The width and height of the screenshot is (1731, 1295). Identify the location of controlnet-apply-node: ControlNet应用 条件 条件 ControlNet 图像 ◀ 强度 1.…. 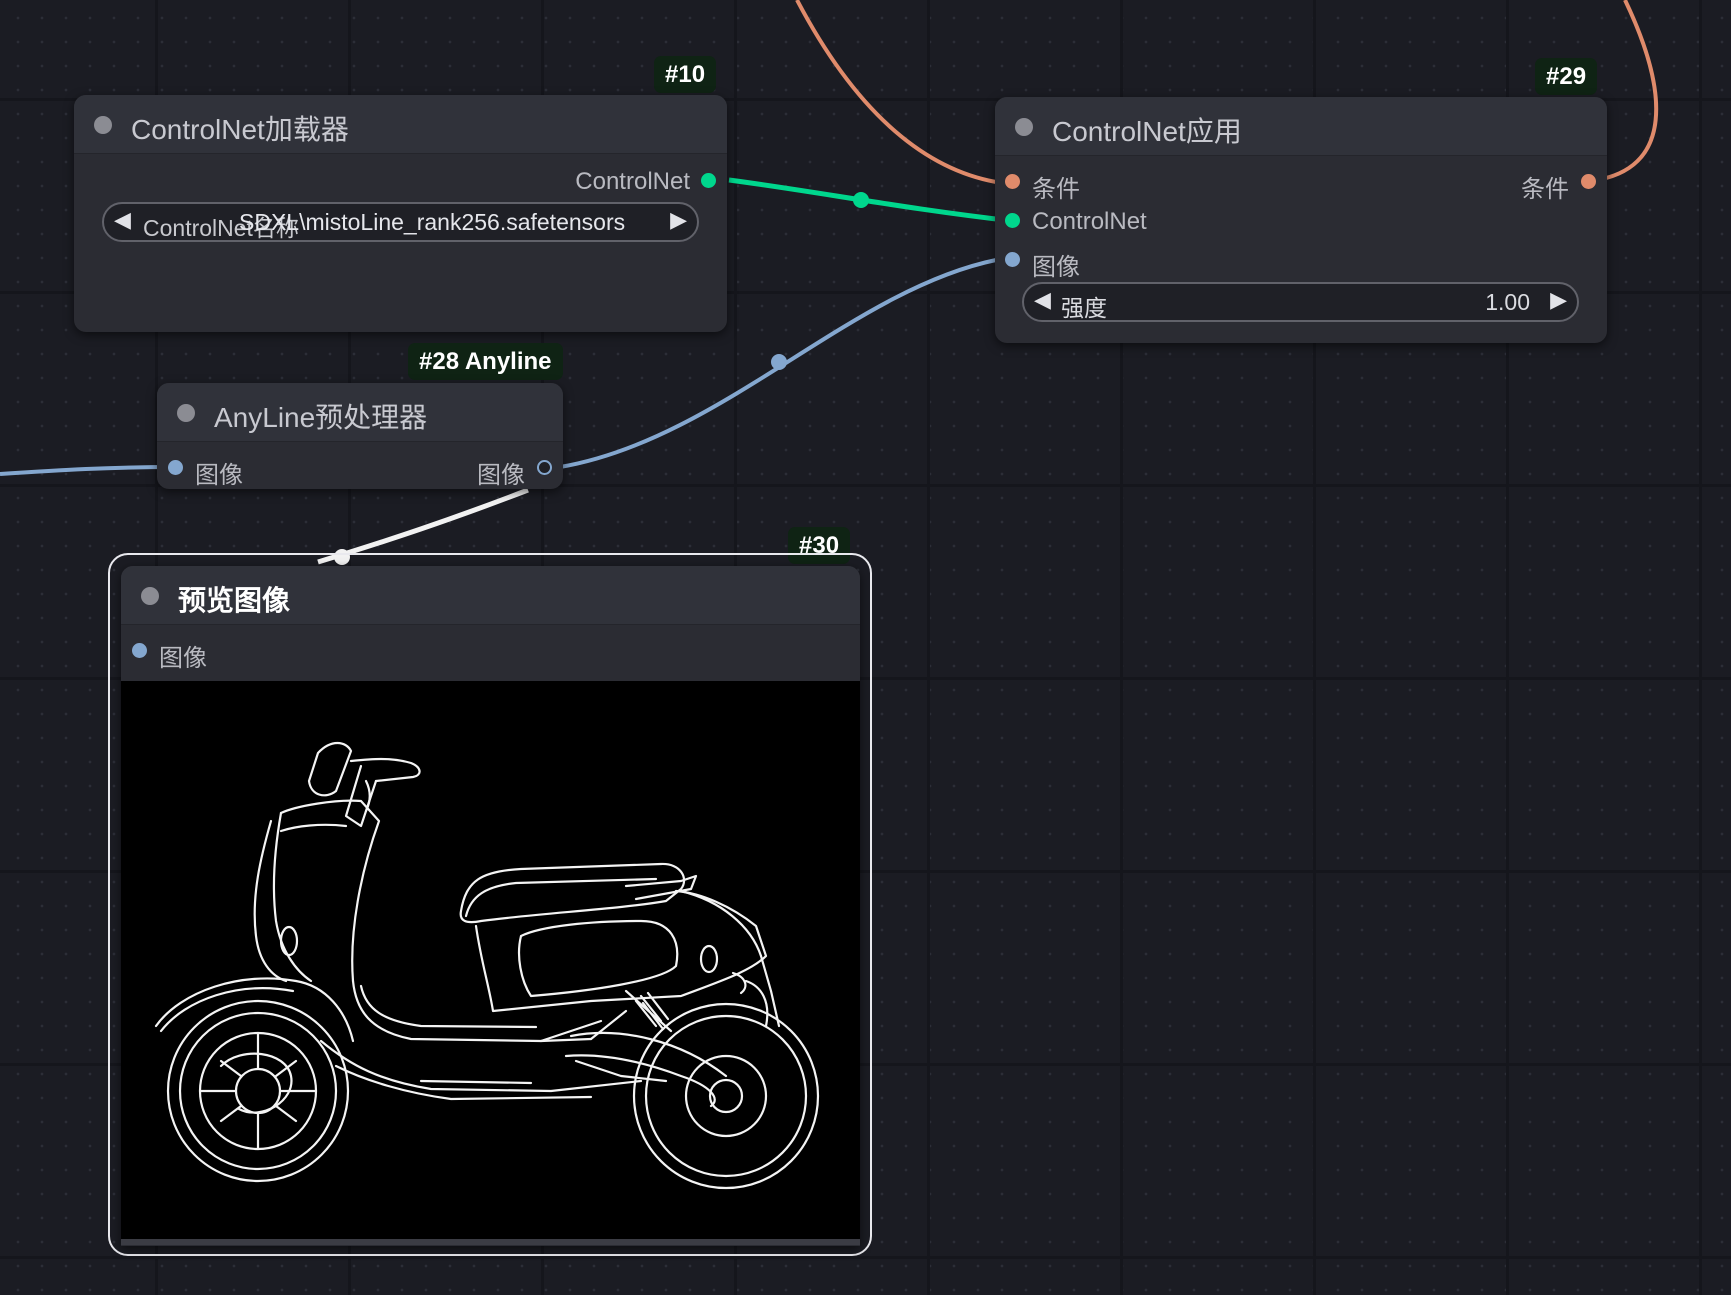
(1301, 220).